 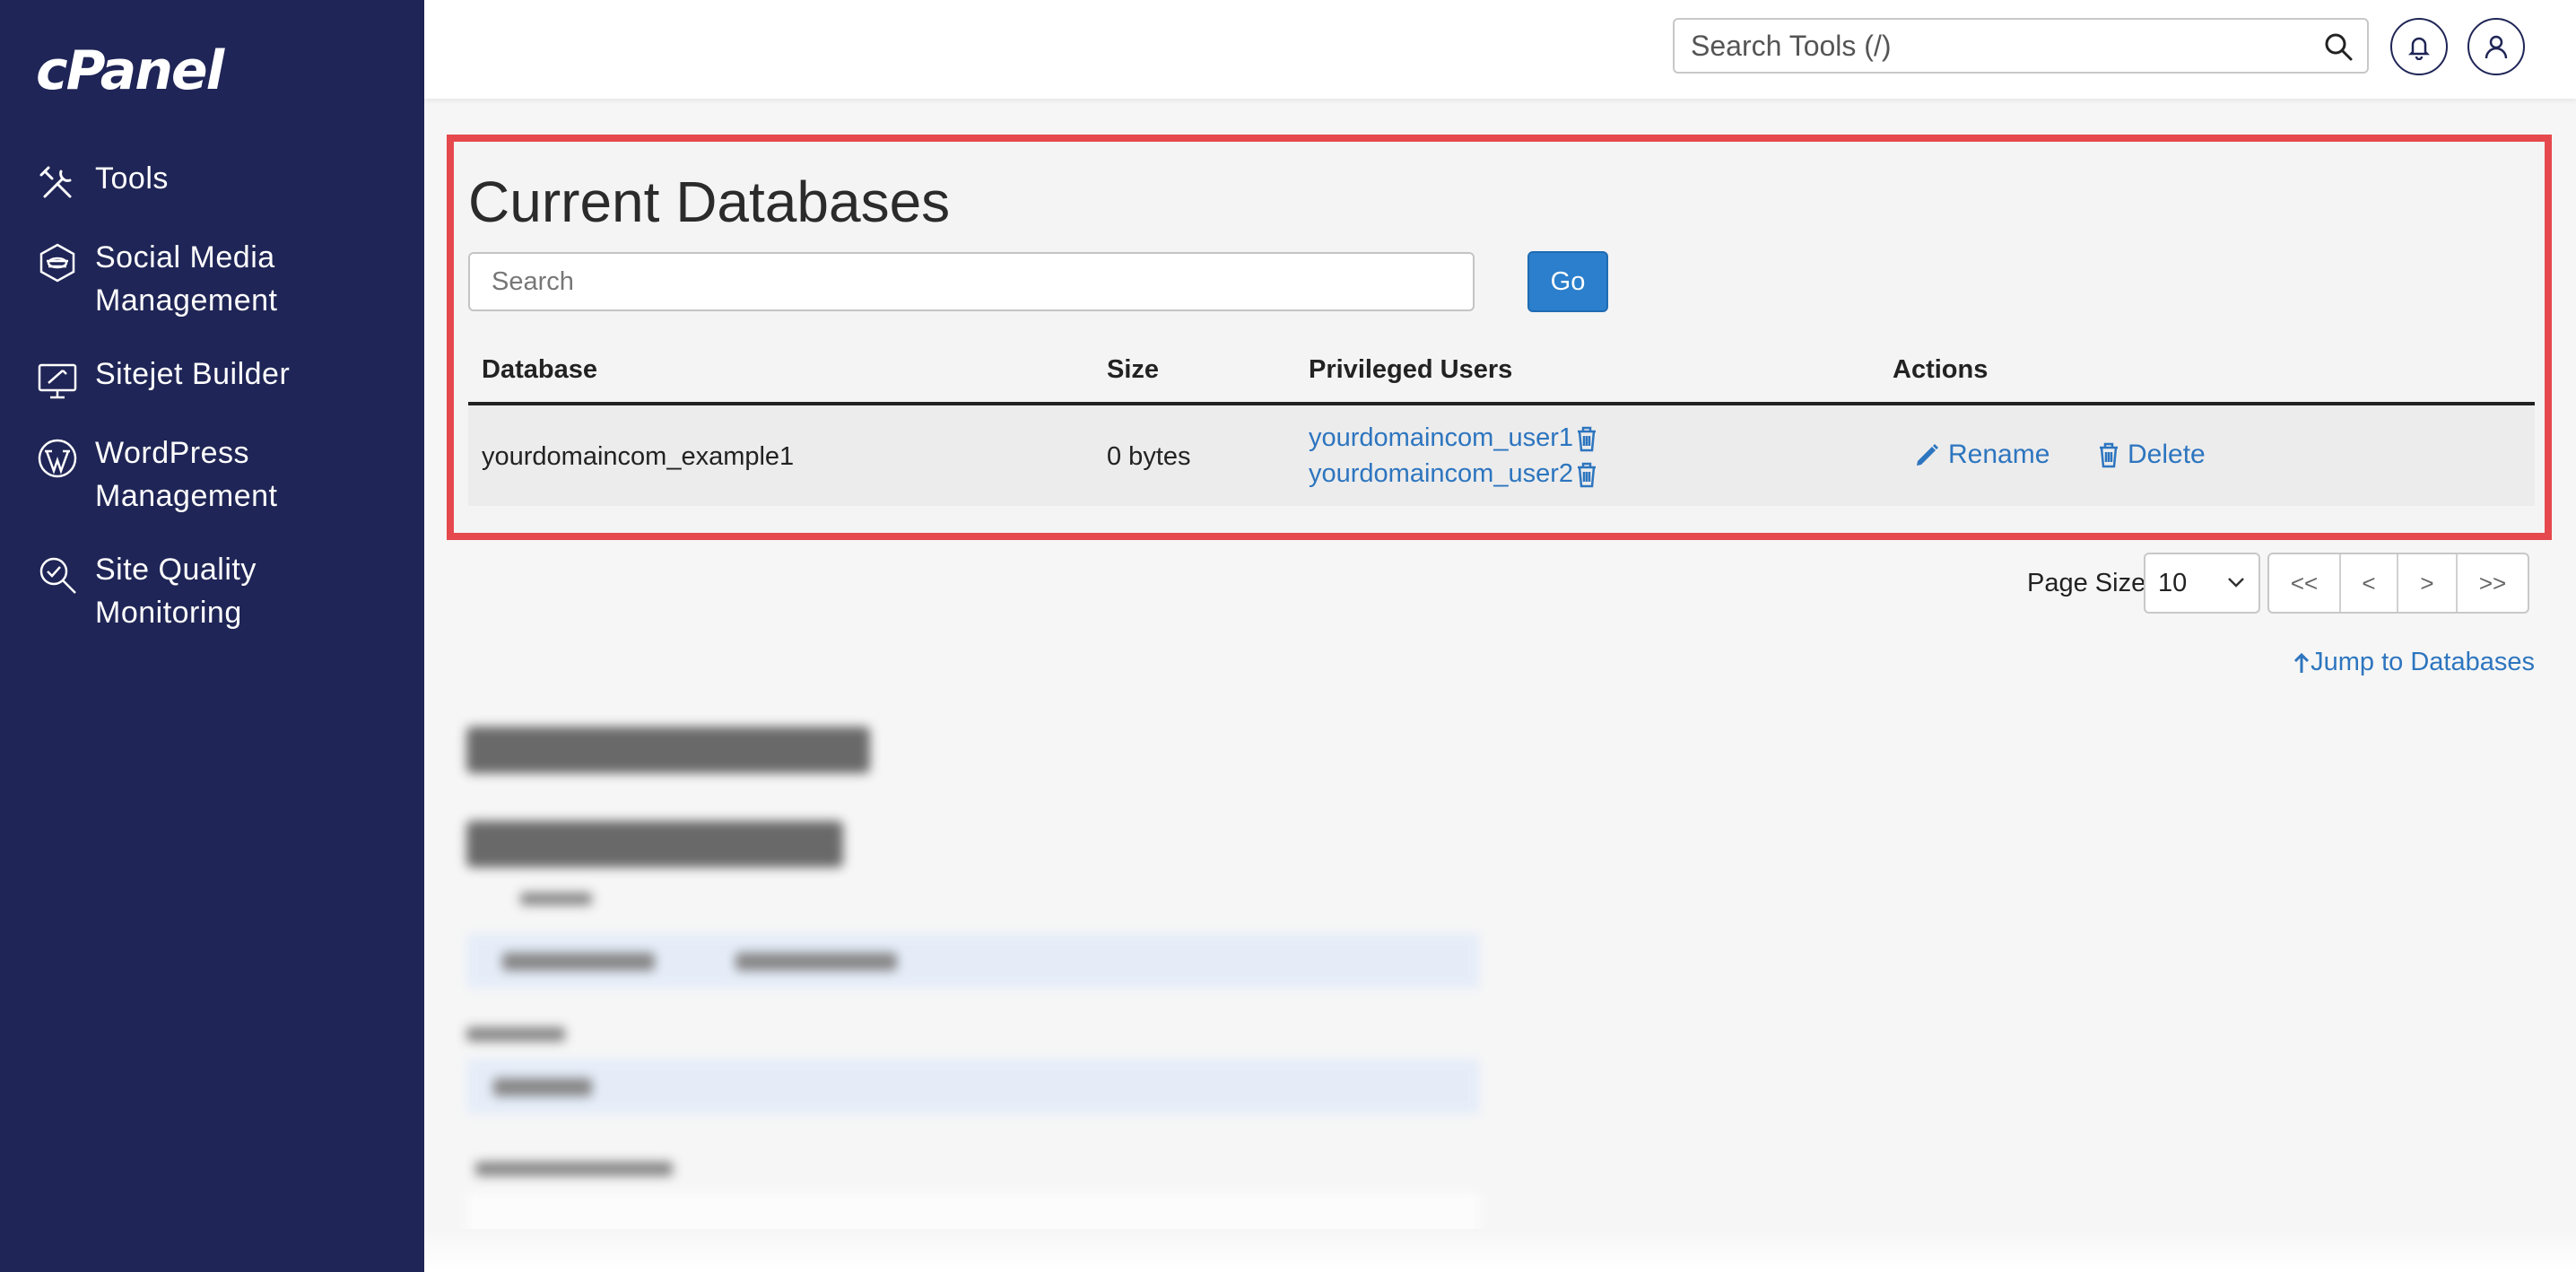 What do you see at coordinates (2493, 583) in the screenshot?
I see `last-page-button: >>` at bounding box center [2493, 583].